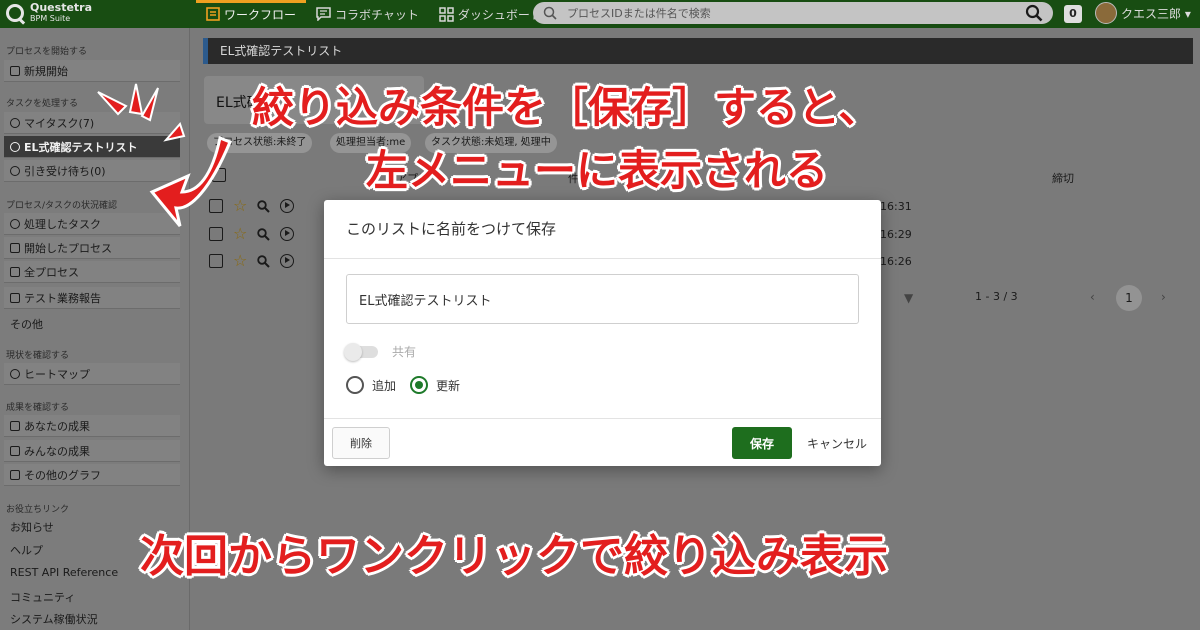 This screenshot has width=1200, height=630. Describe the element at coordinates (837, 443) in the screenshot. I see `cancel-button: キャンセル` at that location.